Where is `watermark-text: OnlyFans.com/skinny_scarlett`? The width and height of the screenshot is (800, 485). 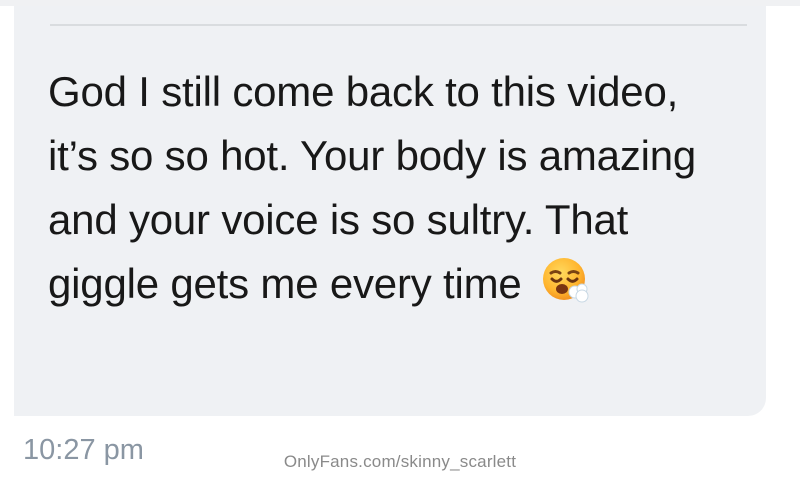 watermark-text: OnlyFans.com/skinny_scarlett is located at coordinates (400, 461).